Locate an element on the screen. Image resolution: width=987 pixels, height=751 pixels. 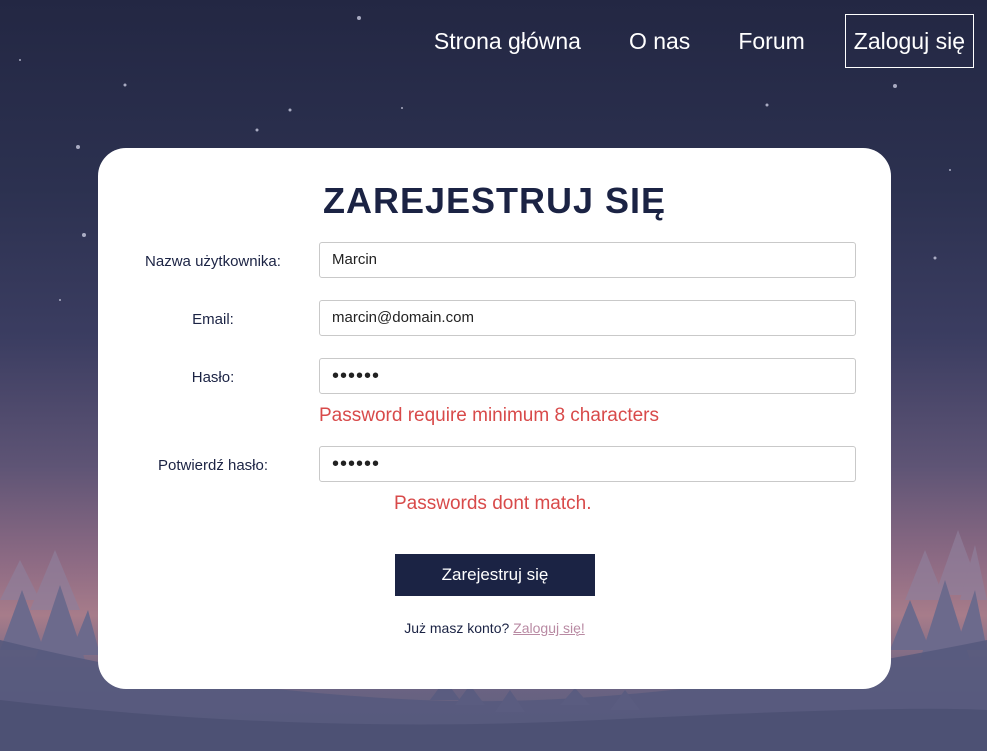
username-input: Marcin is located at coordinates (587, 260).